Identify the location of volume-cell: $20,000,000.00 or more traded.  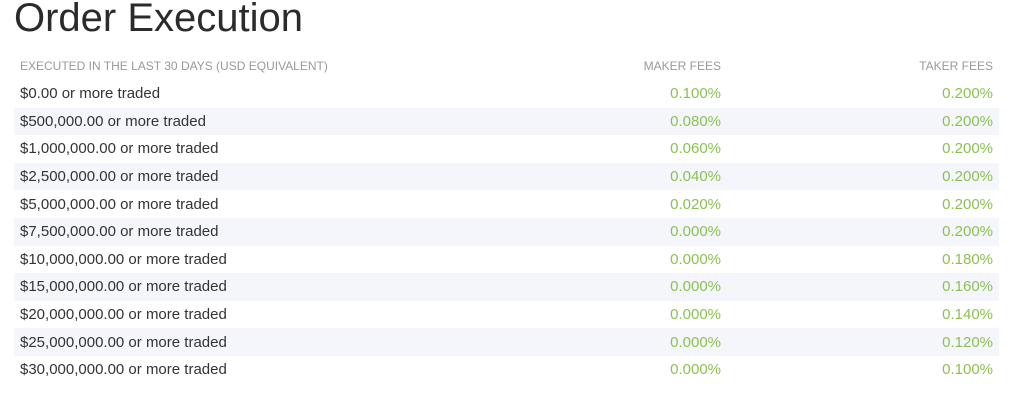
(123, 315).